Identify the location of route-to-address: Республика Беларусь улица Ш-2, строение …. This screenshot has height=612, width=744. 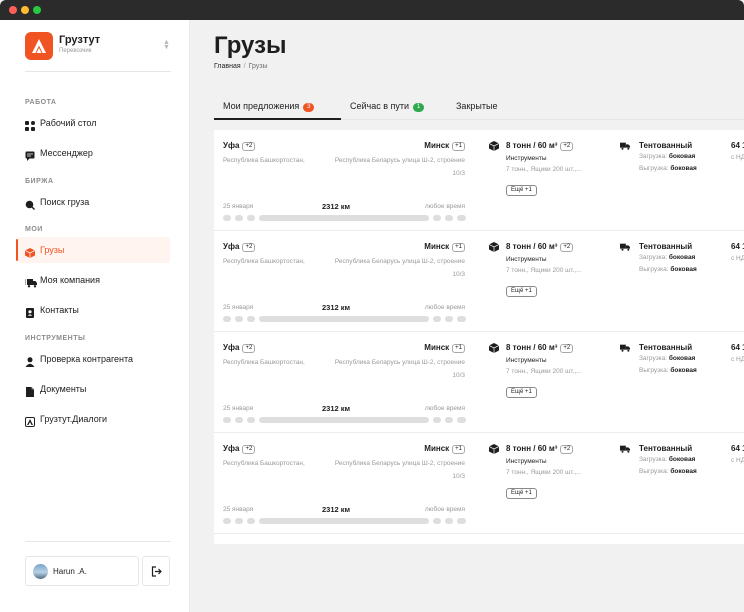
(399, 369).